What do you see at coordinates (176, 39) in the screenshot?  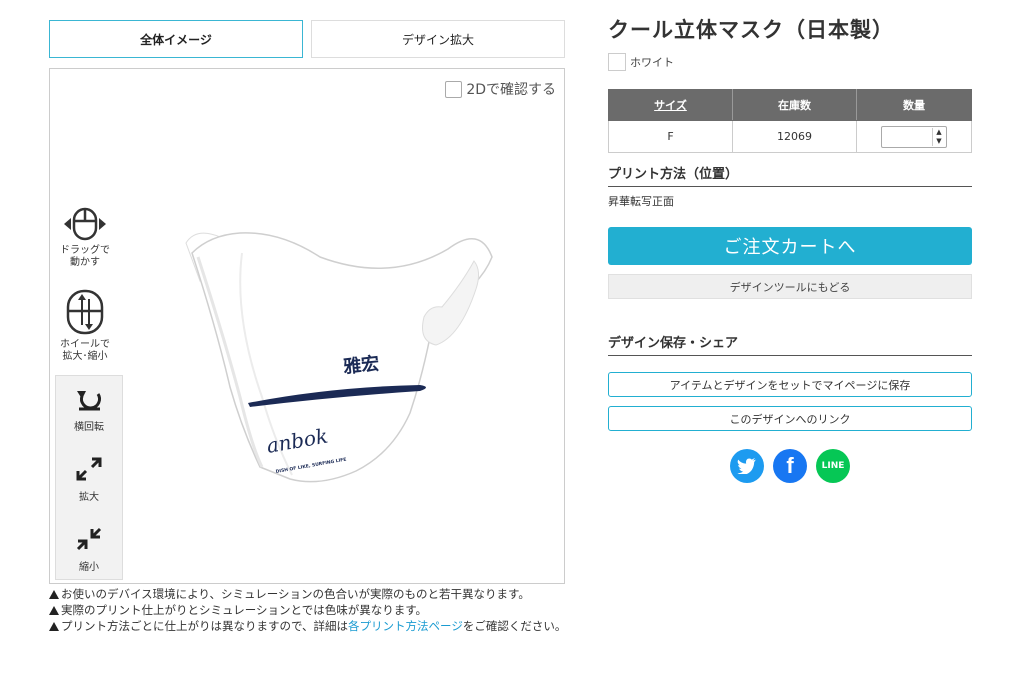 I see `tab-overall-image: 全体イメージ` at bounding box center [176, 39].